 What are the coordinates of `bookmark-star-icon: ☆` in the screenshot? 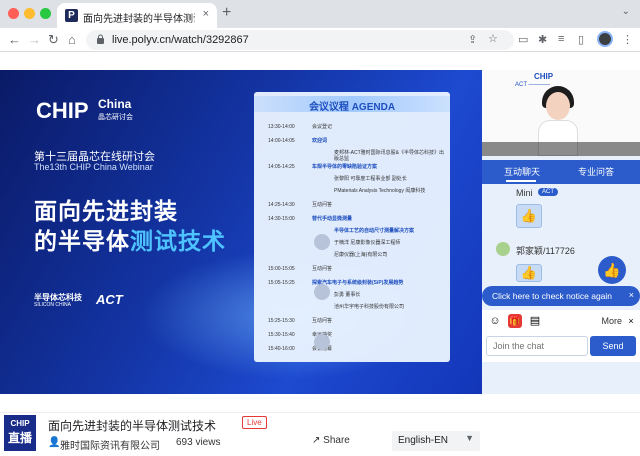 It's located at (493, 38).